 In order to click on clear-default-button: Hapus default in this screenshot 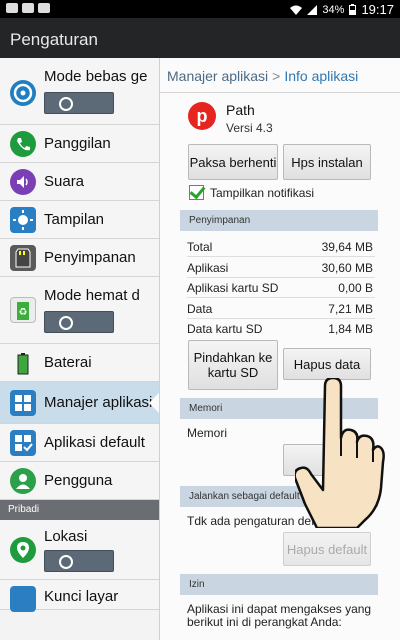, I will do `click(327, 549)`.